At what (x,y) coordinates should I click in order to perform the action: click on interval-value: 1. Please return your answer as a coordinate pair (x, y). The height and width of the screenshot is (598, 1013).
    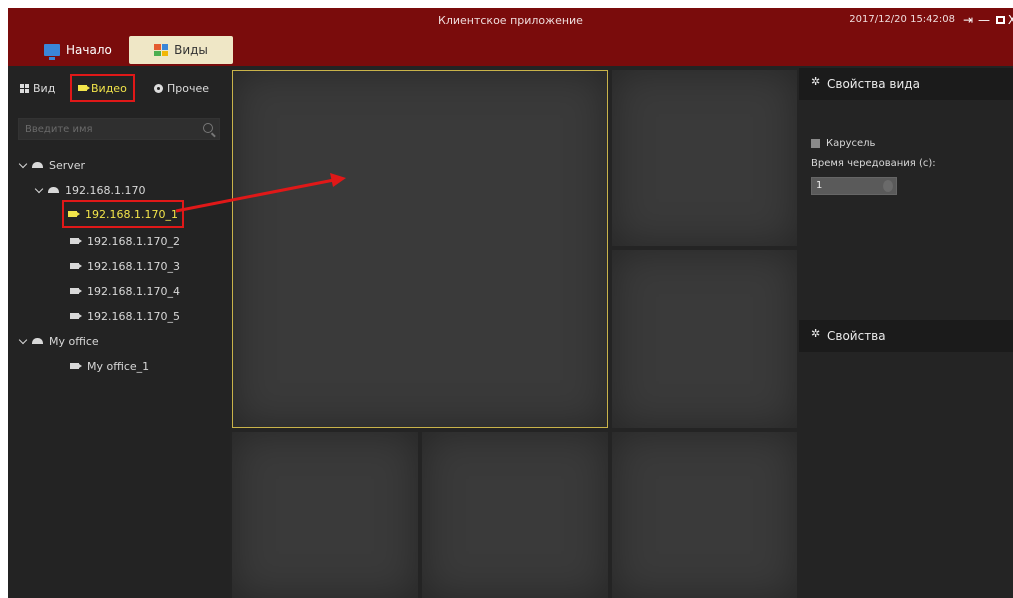
    Looking at the image, I should click on (819, 185).